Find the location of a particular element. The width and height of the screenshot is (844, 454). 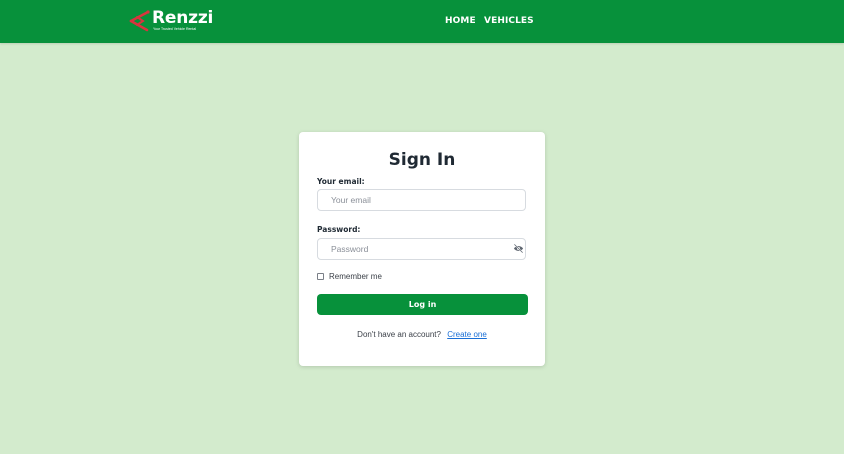

eye-slash-icon is located at coordinates (518, 248).